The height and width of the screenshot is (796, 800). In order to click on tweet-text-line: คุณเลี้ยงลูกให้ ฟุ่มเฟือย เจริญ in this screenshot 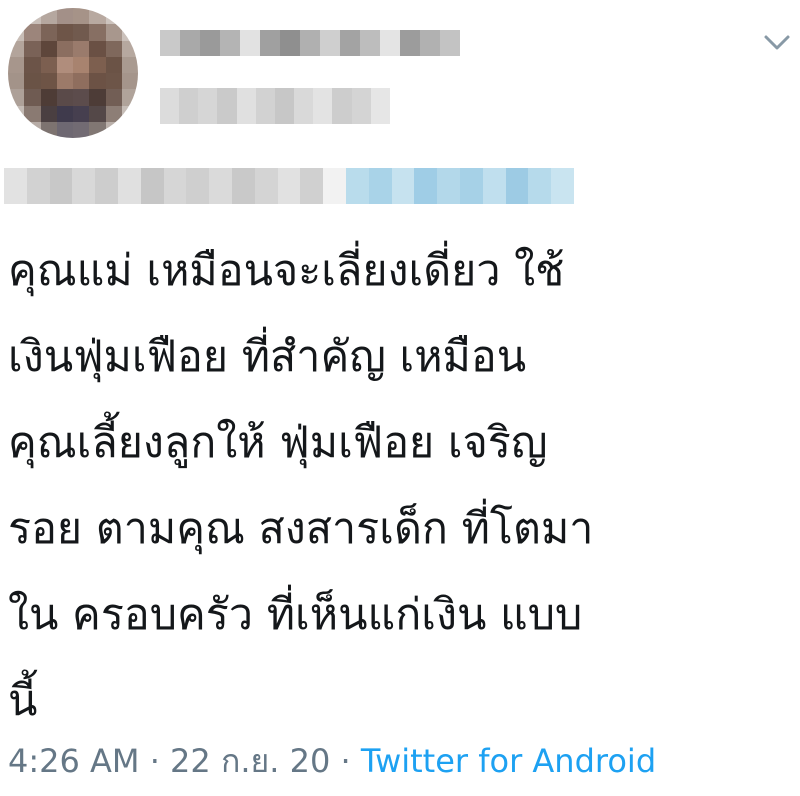, I will do `click(278, 443)`.